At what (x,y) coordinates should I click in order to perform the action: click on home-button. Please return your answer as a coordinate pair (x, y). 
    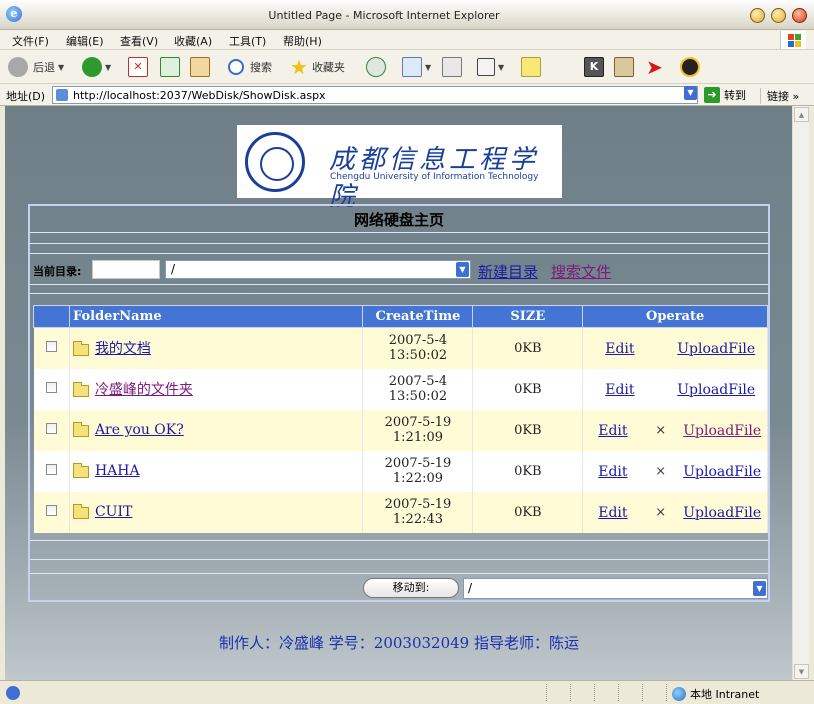
    Looking at the image, I should click on (200, 67).